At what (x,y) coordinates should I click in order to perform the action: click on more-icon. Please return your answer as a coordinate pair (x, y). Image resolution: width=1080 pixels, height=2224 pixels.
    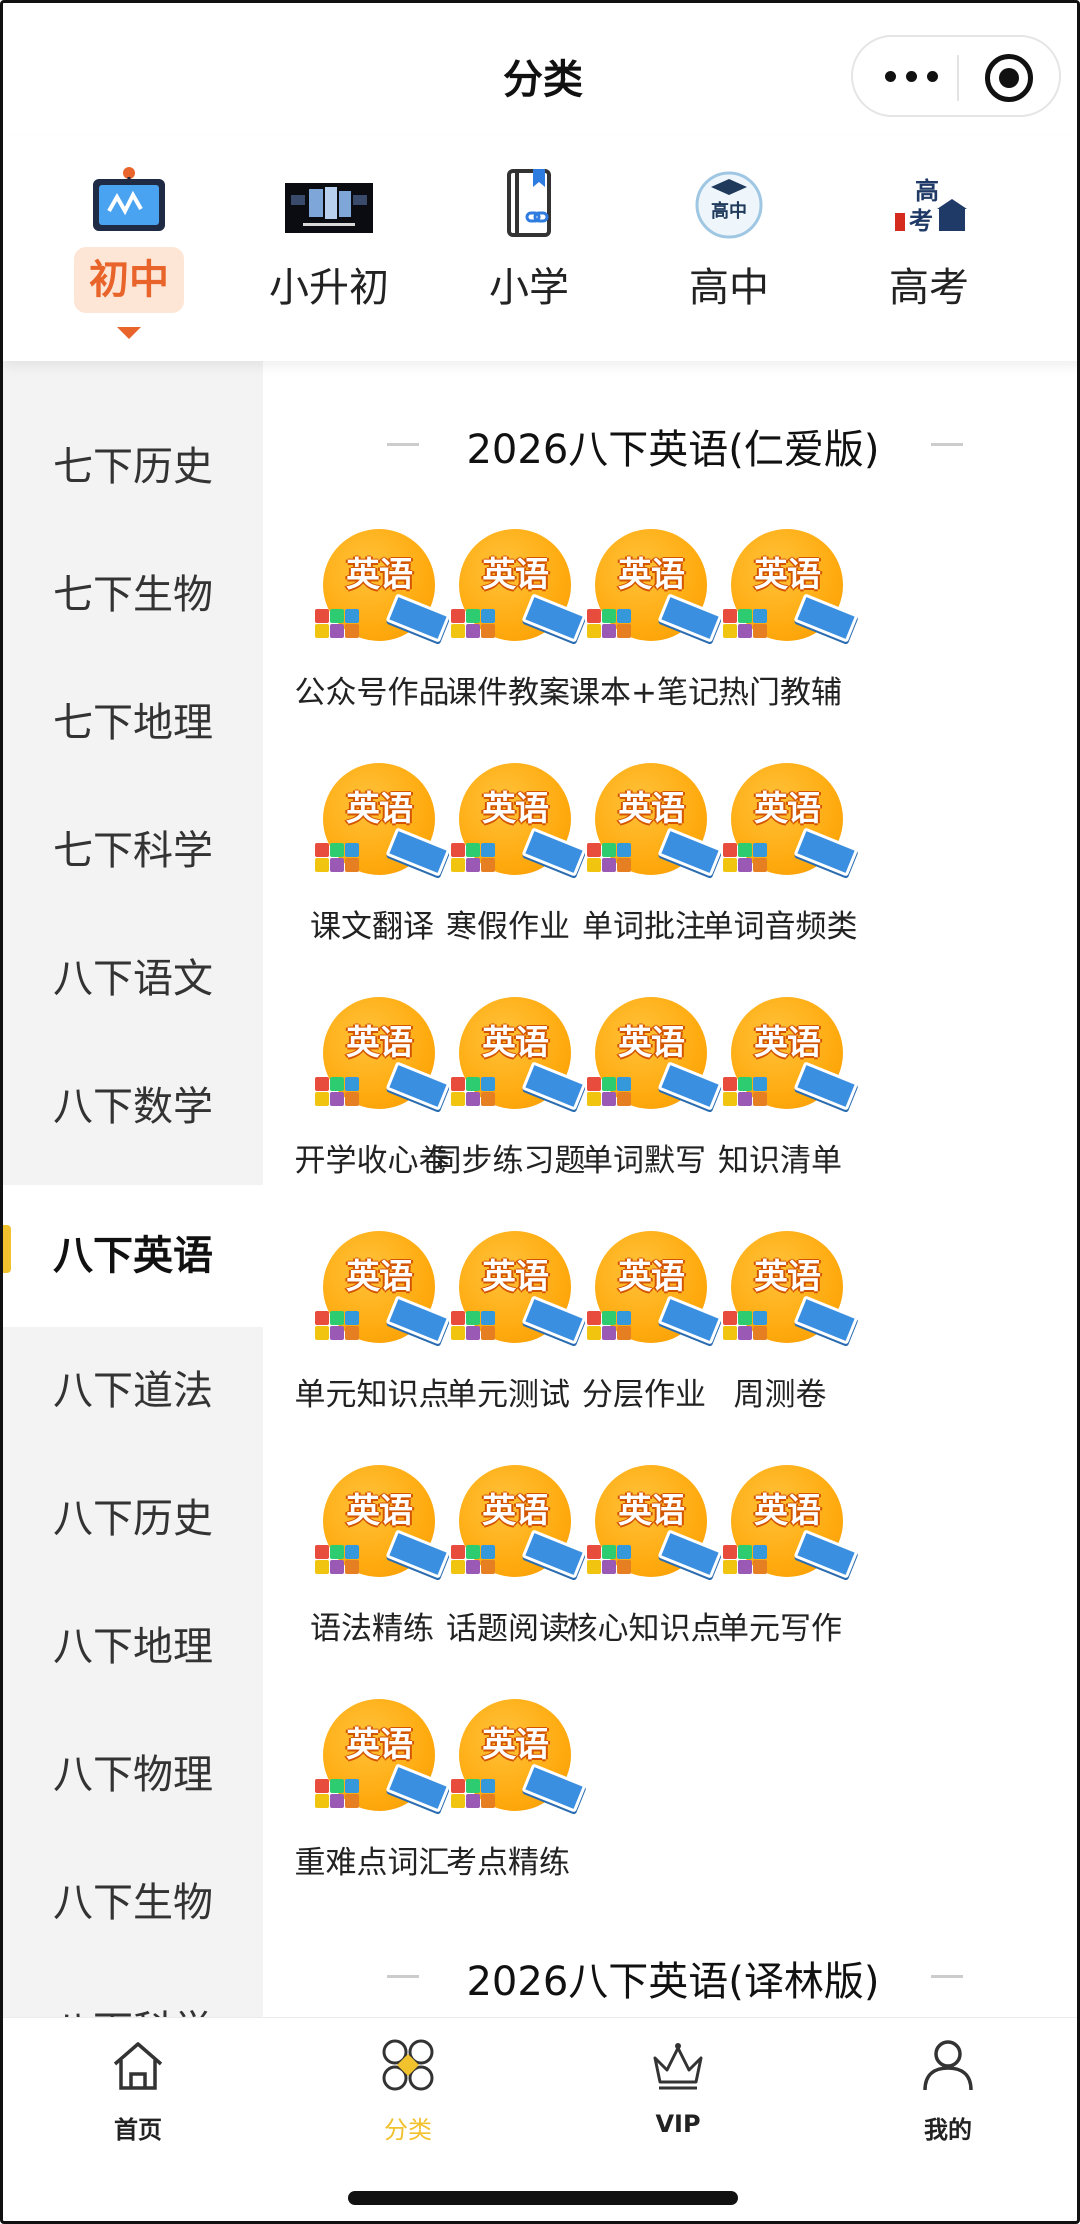
    Looking at the image, I should click on (914, 76).